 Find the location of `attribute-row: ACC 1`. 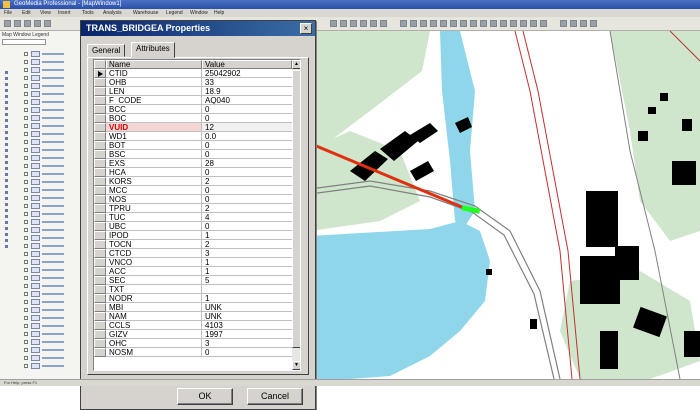

attribute-row: ACC 1 is located at coordinates (193, 271).